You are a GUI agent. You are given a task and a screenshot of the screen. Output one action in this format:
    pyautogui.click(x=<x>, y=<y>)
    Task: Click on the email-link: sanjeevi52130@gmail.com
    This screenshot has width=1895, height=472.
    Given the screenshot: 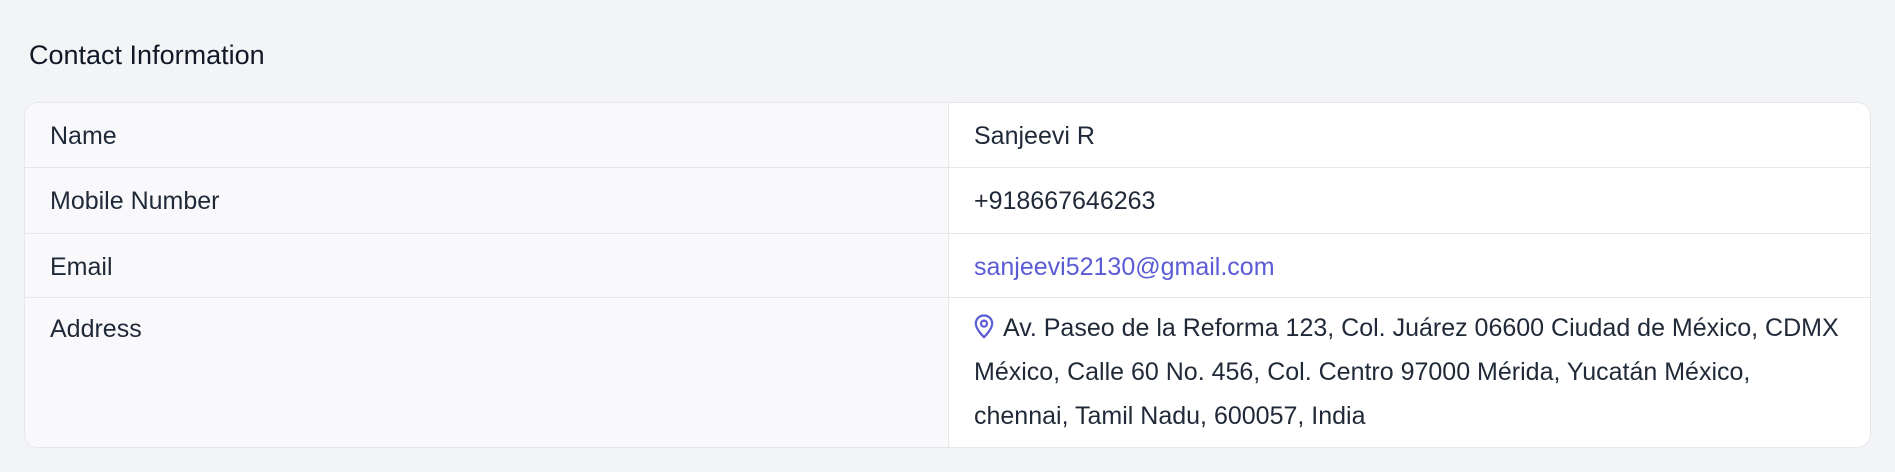 What is the action you would take?
    pyautogui.click(x=1124, y=267)
    